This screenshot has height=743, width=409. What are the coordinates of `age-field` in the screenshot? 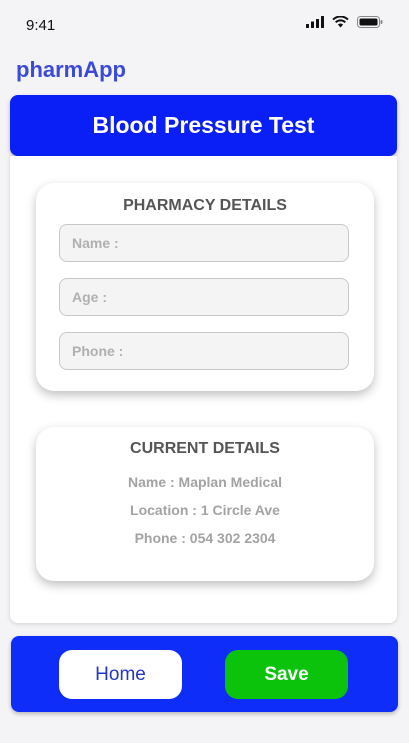 It's located at (204, 297).